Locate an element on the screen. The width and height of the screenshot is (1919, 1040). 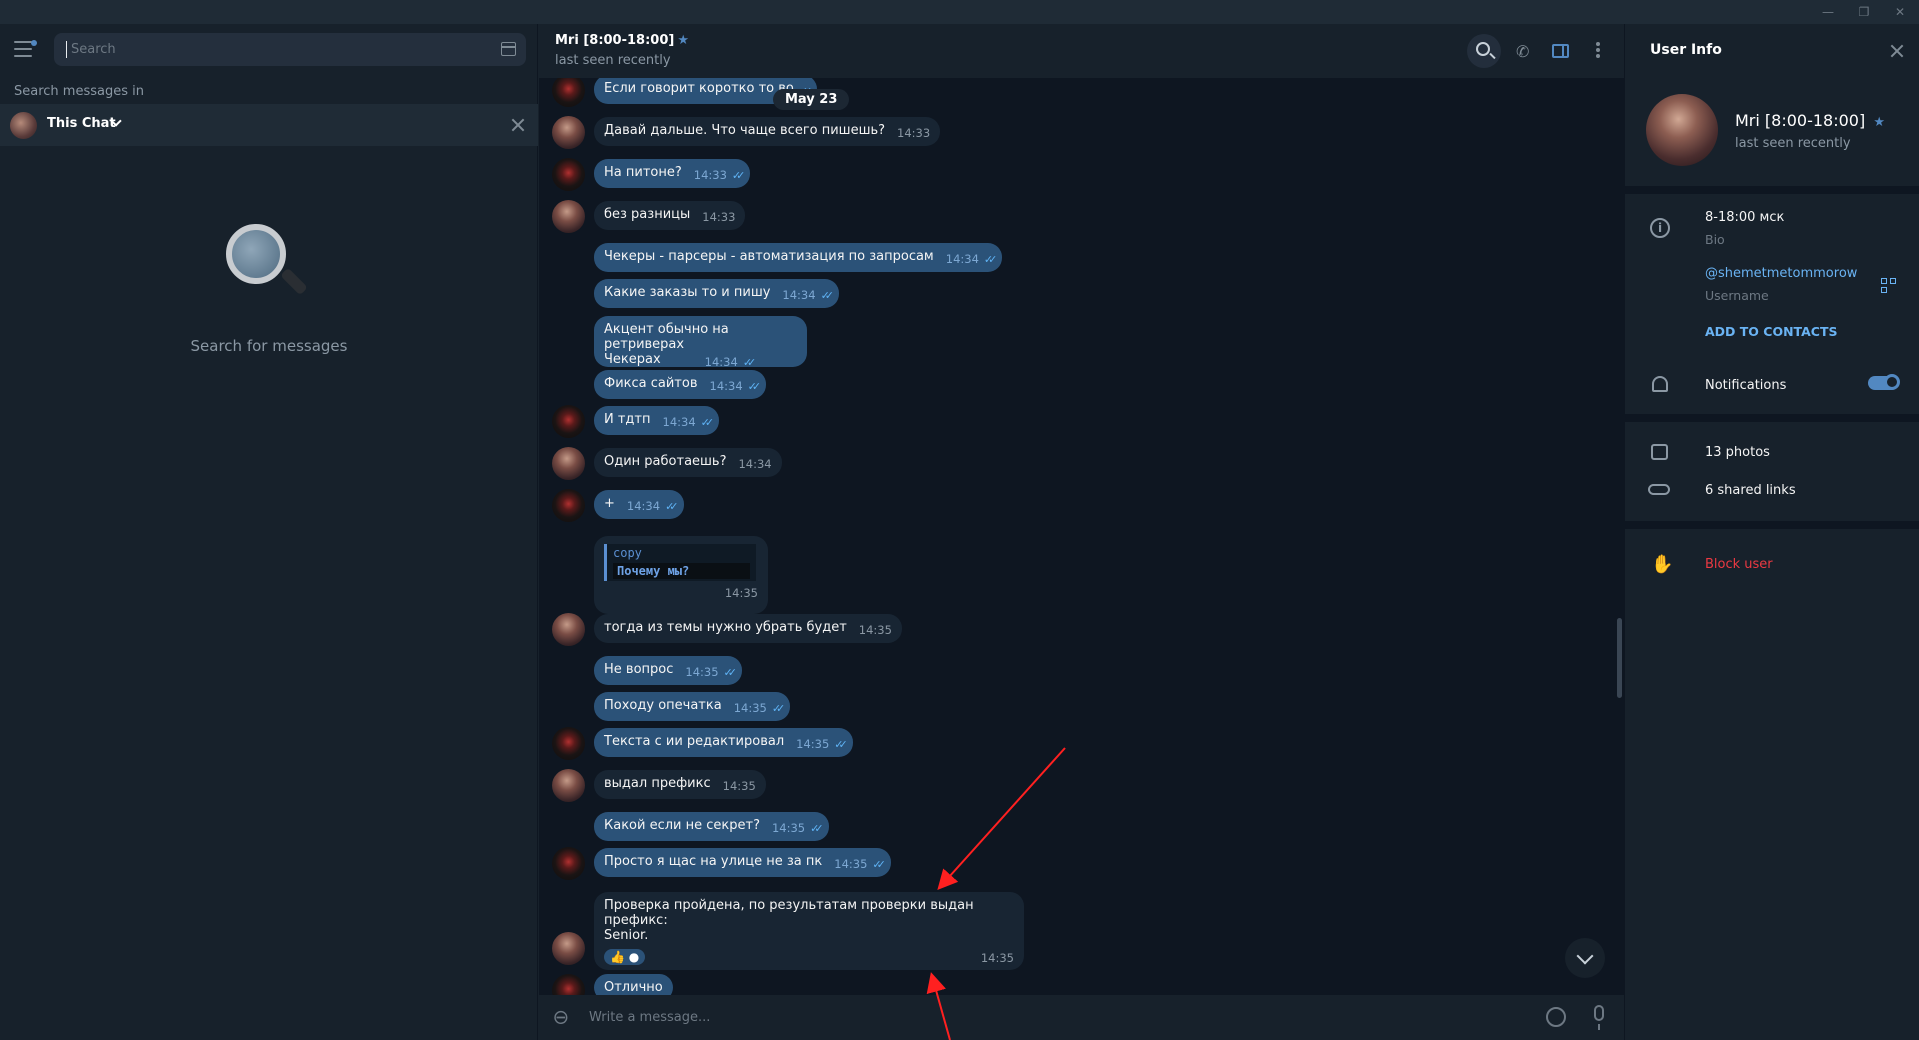
profile-avatar is located at coordinates (1682, 130).